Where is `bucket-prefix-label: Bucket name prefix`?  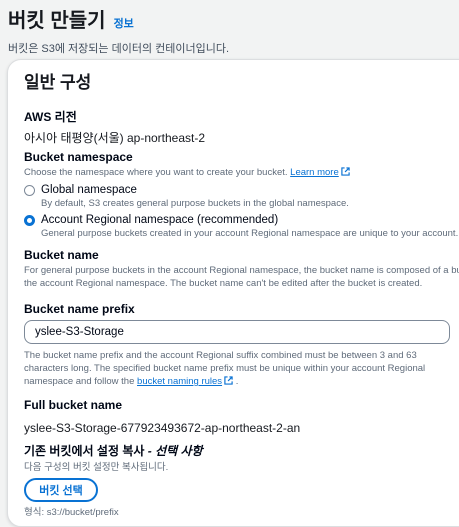
bucket-prefix-label: Bucket name prefix is located at coordinates (79, 309).